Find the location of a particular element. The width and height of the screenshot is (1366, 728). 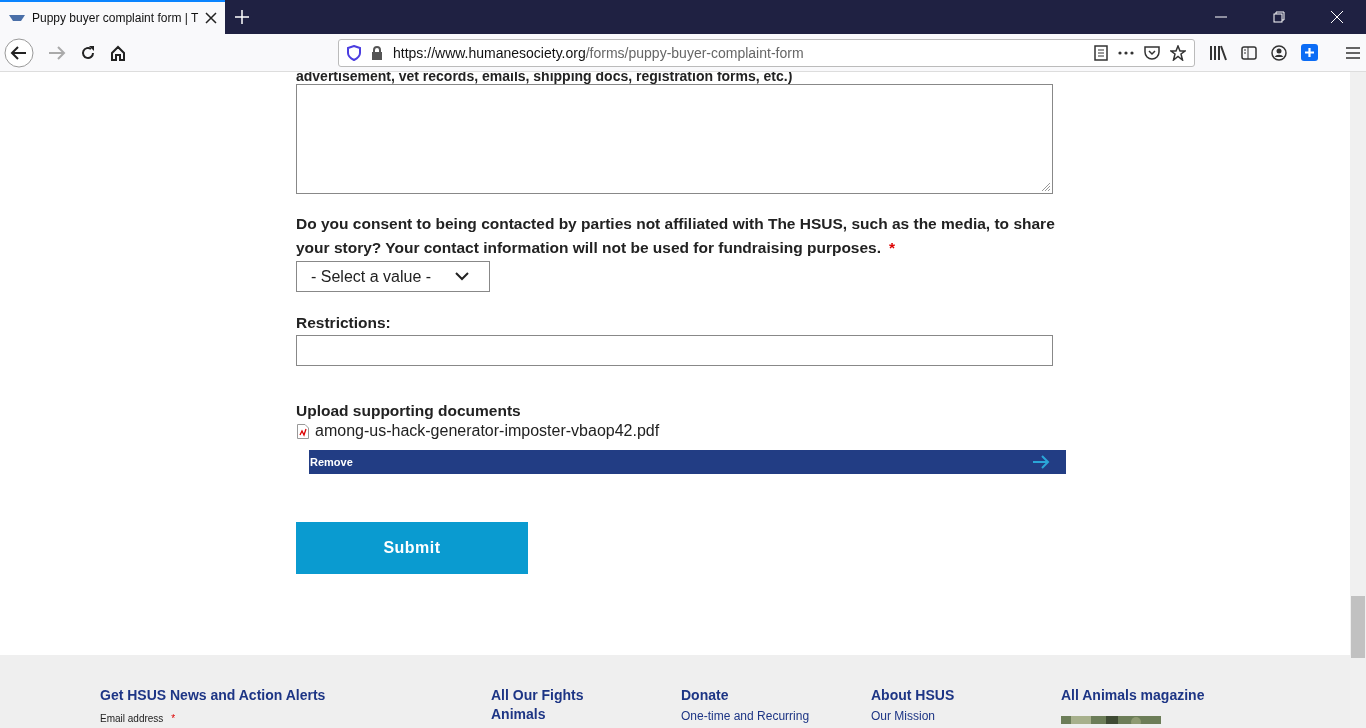

text-area is located at coordinates (674, 139).